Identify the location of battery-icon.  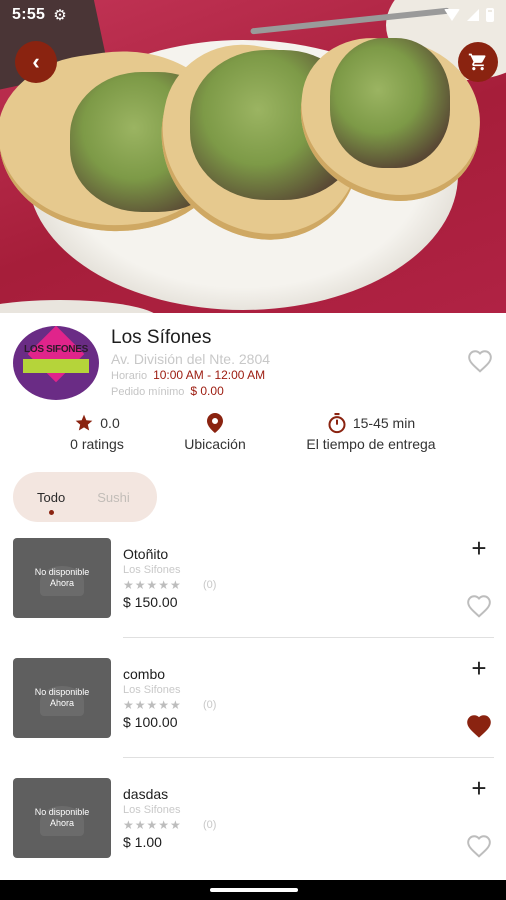
(490, 15).